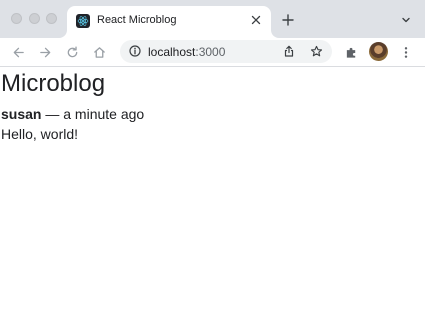 Image resolution: width=425 pixels, height=318 pixels. I want to click on url-host: localhost, so click(172, 52).